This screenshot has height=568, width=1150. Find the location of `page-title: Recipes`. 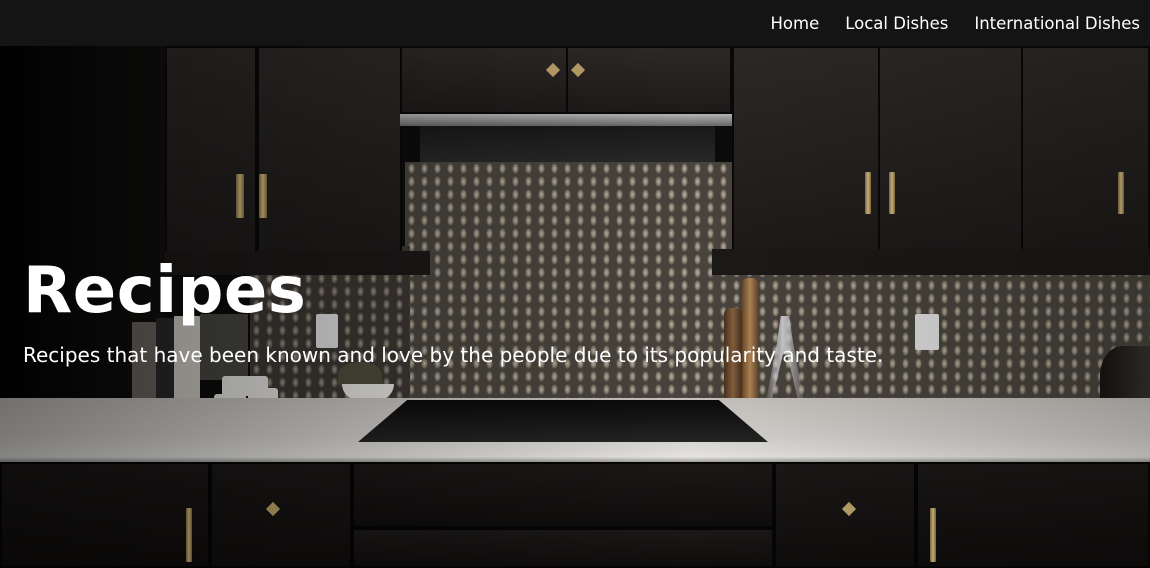

page-title: Recipes is located at coordinates (165, 291).